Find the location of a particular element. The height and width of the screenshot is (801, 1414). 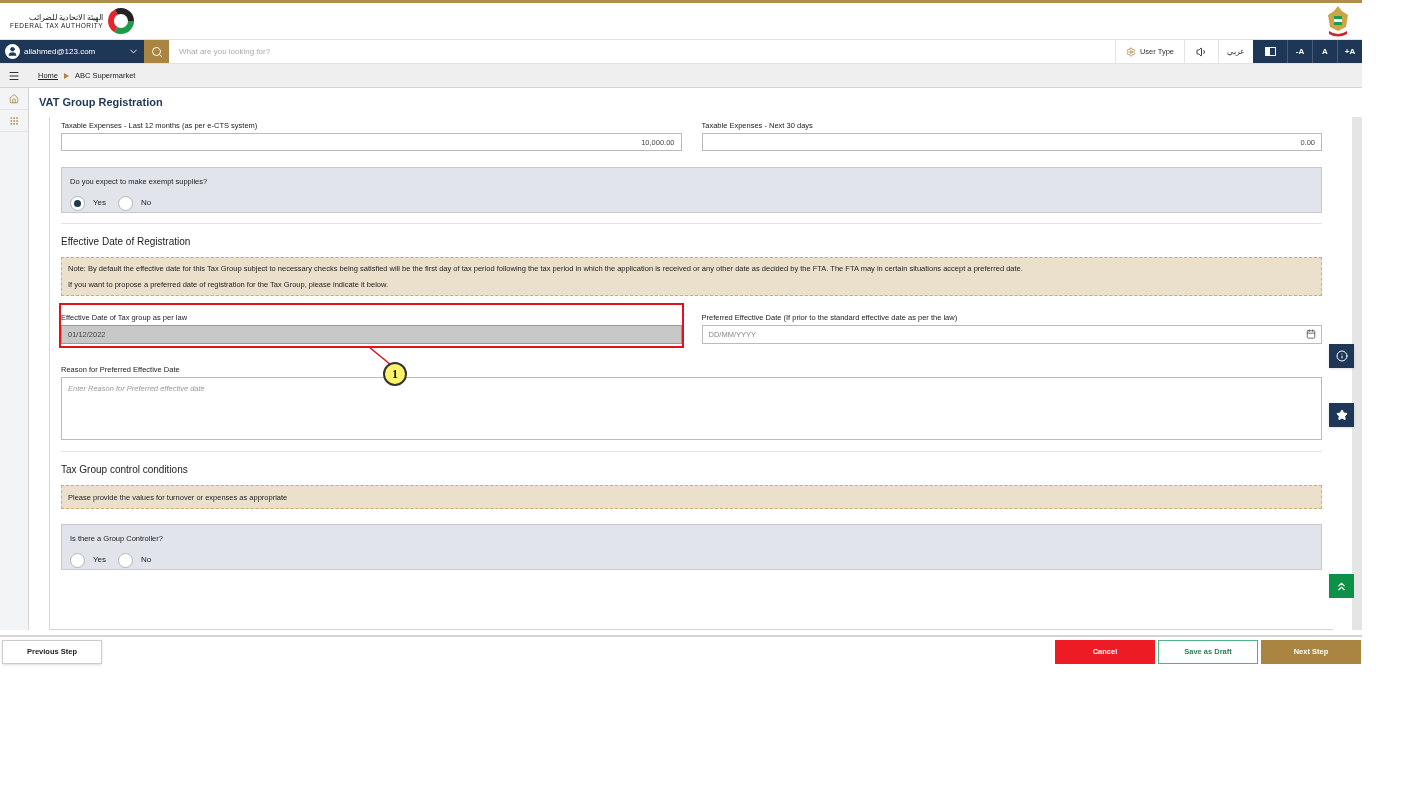

user-dropdown: aliahmed@123.com is located at coordinates (72, 51).